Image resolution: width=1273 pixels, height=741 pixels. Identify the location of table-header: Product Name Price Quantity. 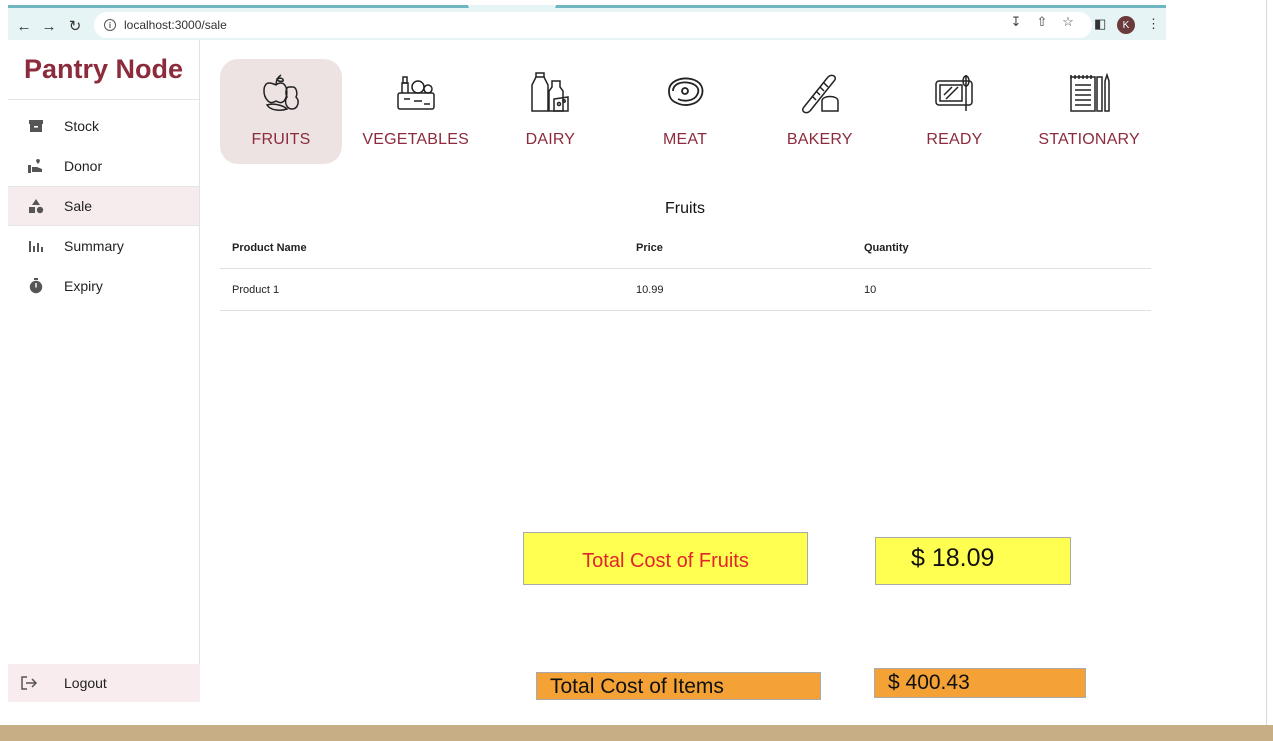
(685, 248).